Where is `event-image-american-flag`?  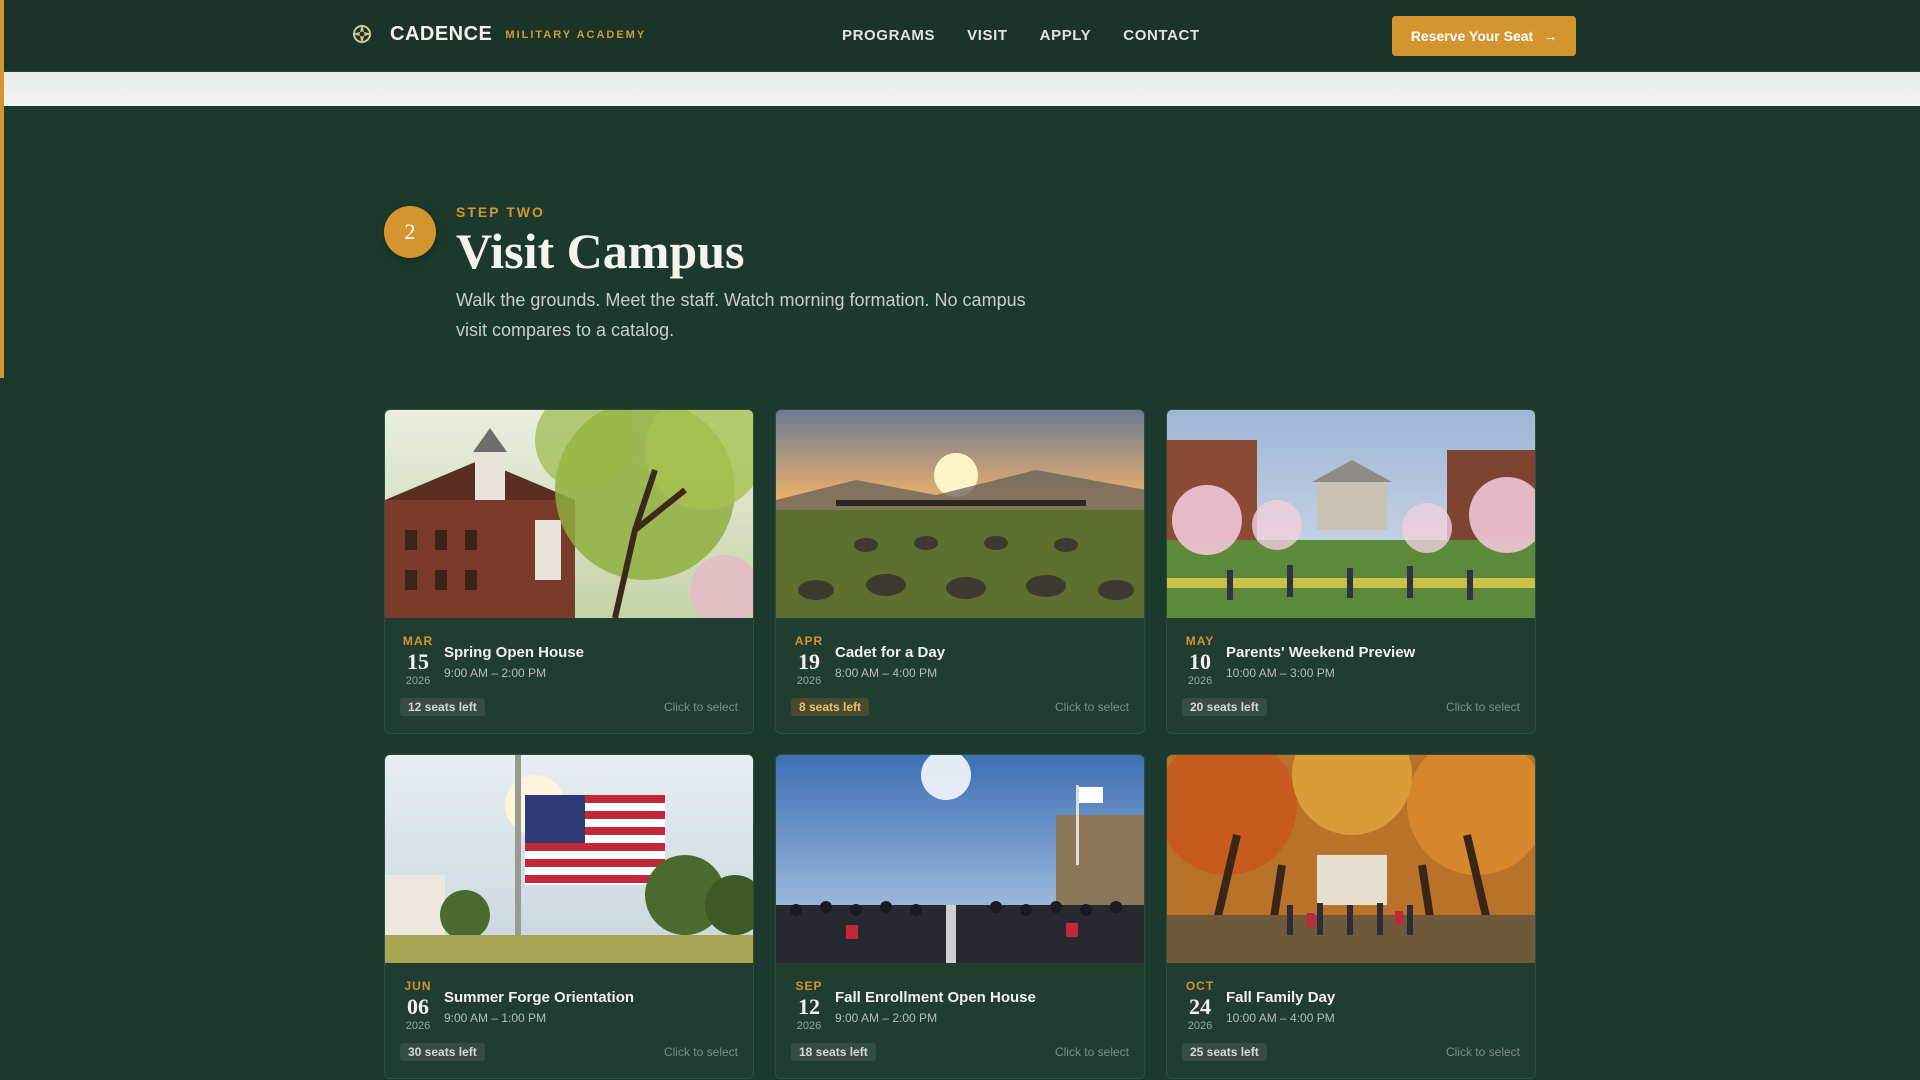
event-image-american-flag is located at coordinates (569, 859).